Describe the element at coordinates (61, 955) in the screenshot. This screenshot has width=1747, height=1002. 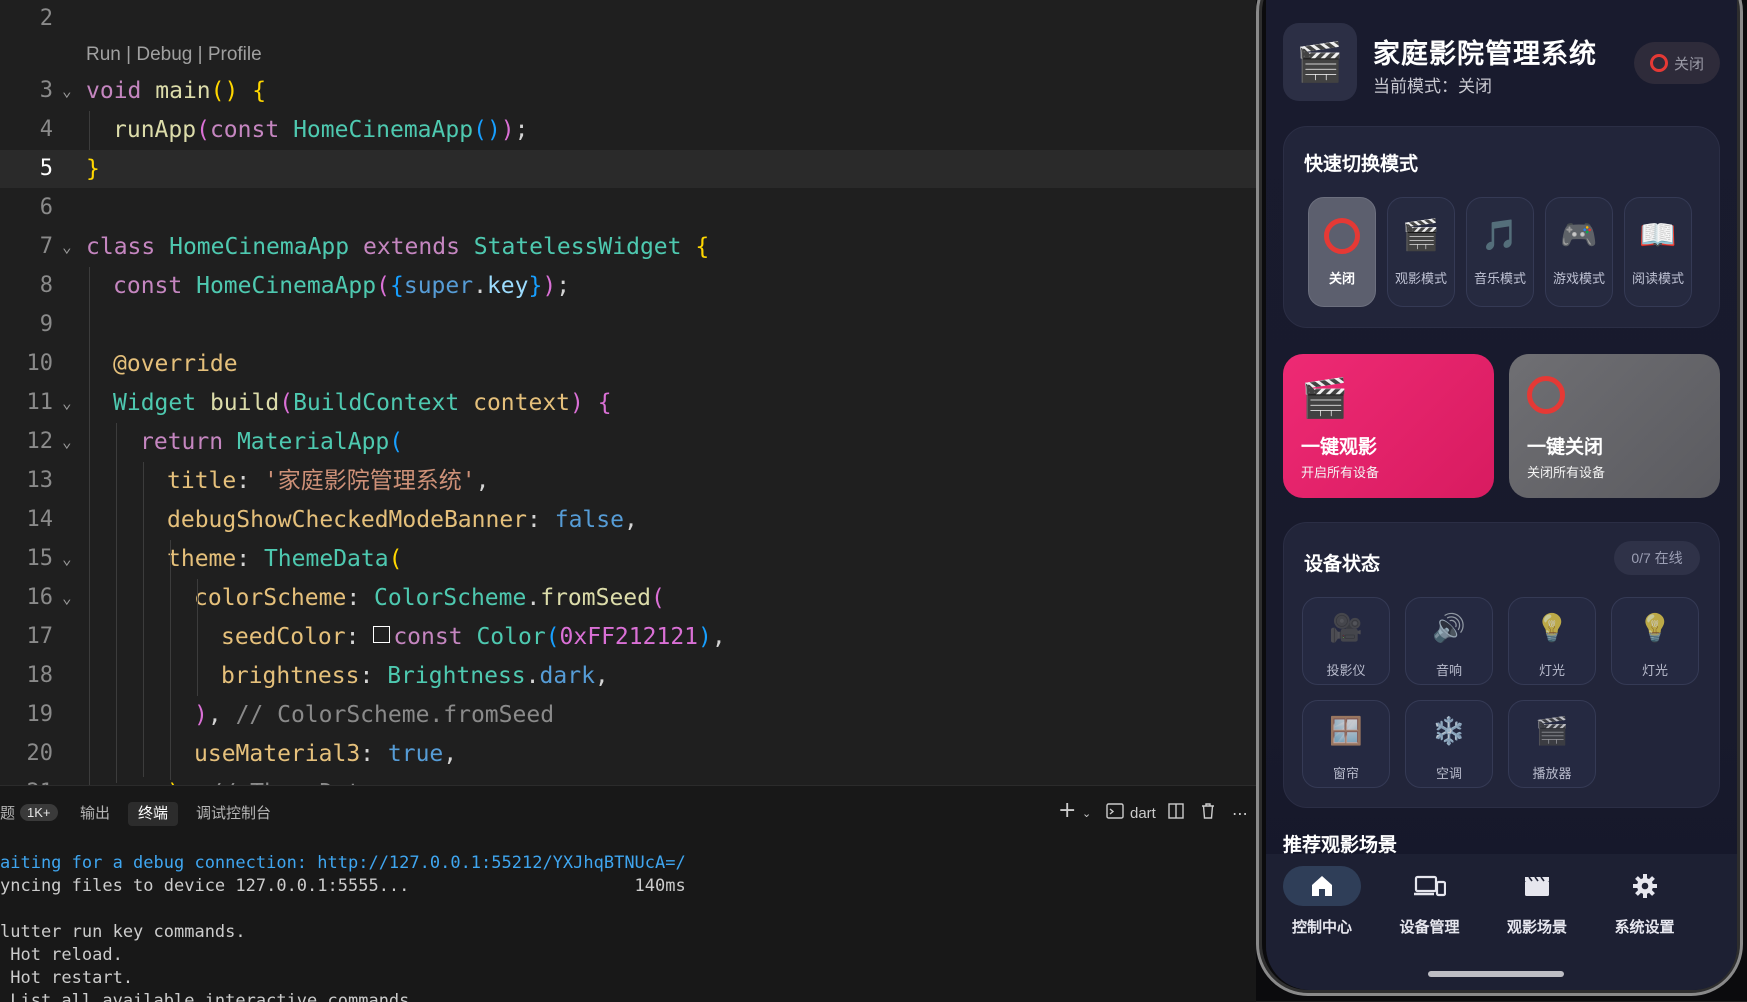
I see `terminal-line: Hot reload.` at that location.